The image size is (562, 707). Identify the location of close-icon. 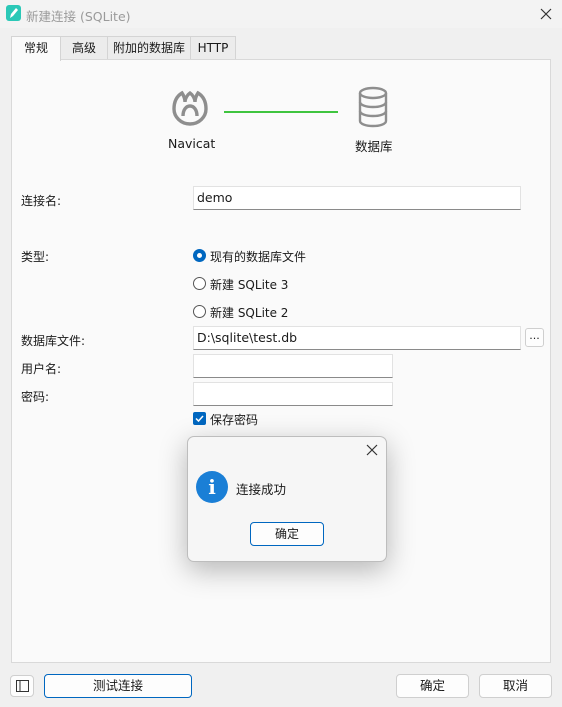
(546, 14).